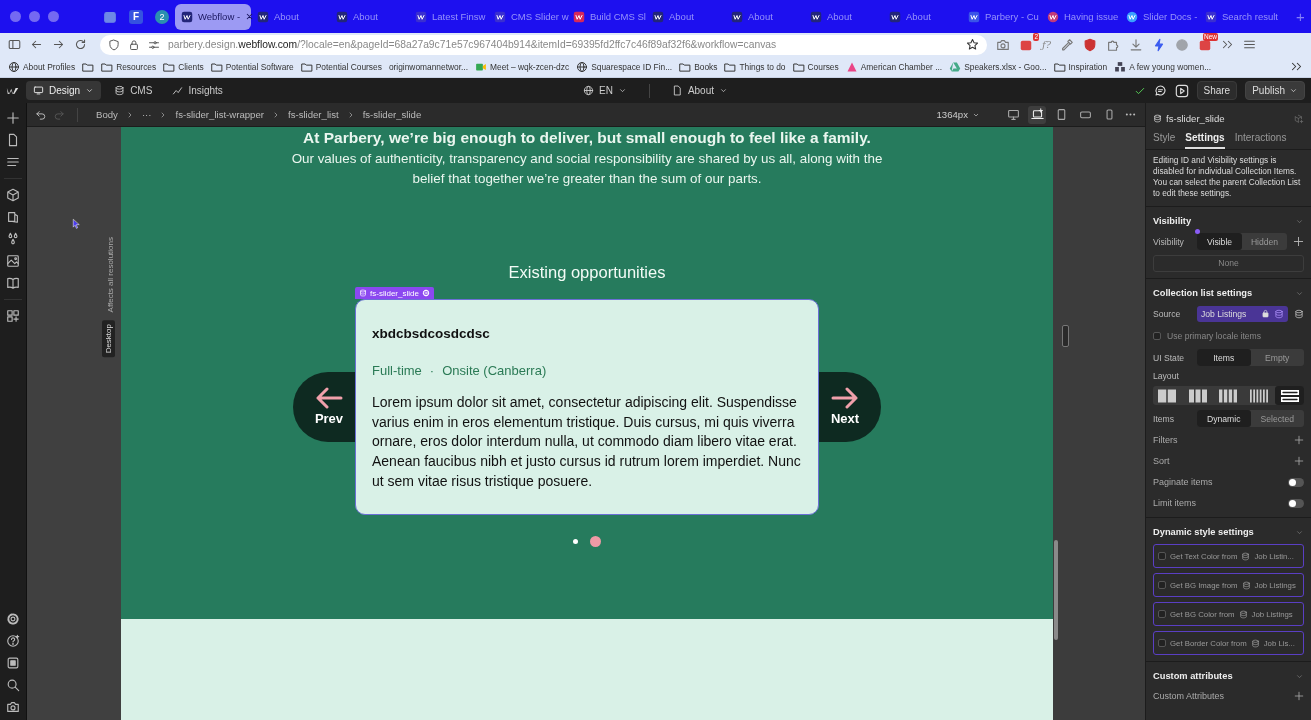  Describe the element at coordinates (1224, 357) in the screenshot. I see `segment-option: Items` at that location.